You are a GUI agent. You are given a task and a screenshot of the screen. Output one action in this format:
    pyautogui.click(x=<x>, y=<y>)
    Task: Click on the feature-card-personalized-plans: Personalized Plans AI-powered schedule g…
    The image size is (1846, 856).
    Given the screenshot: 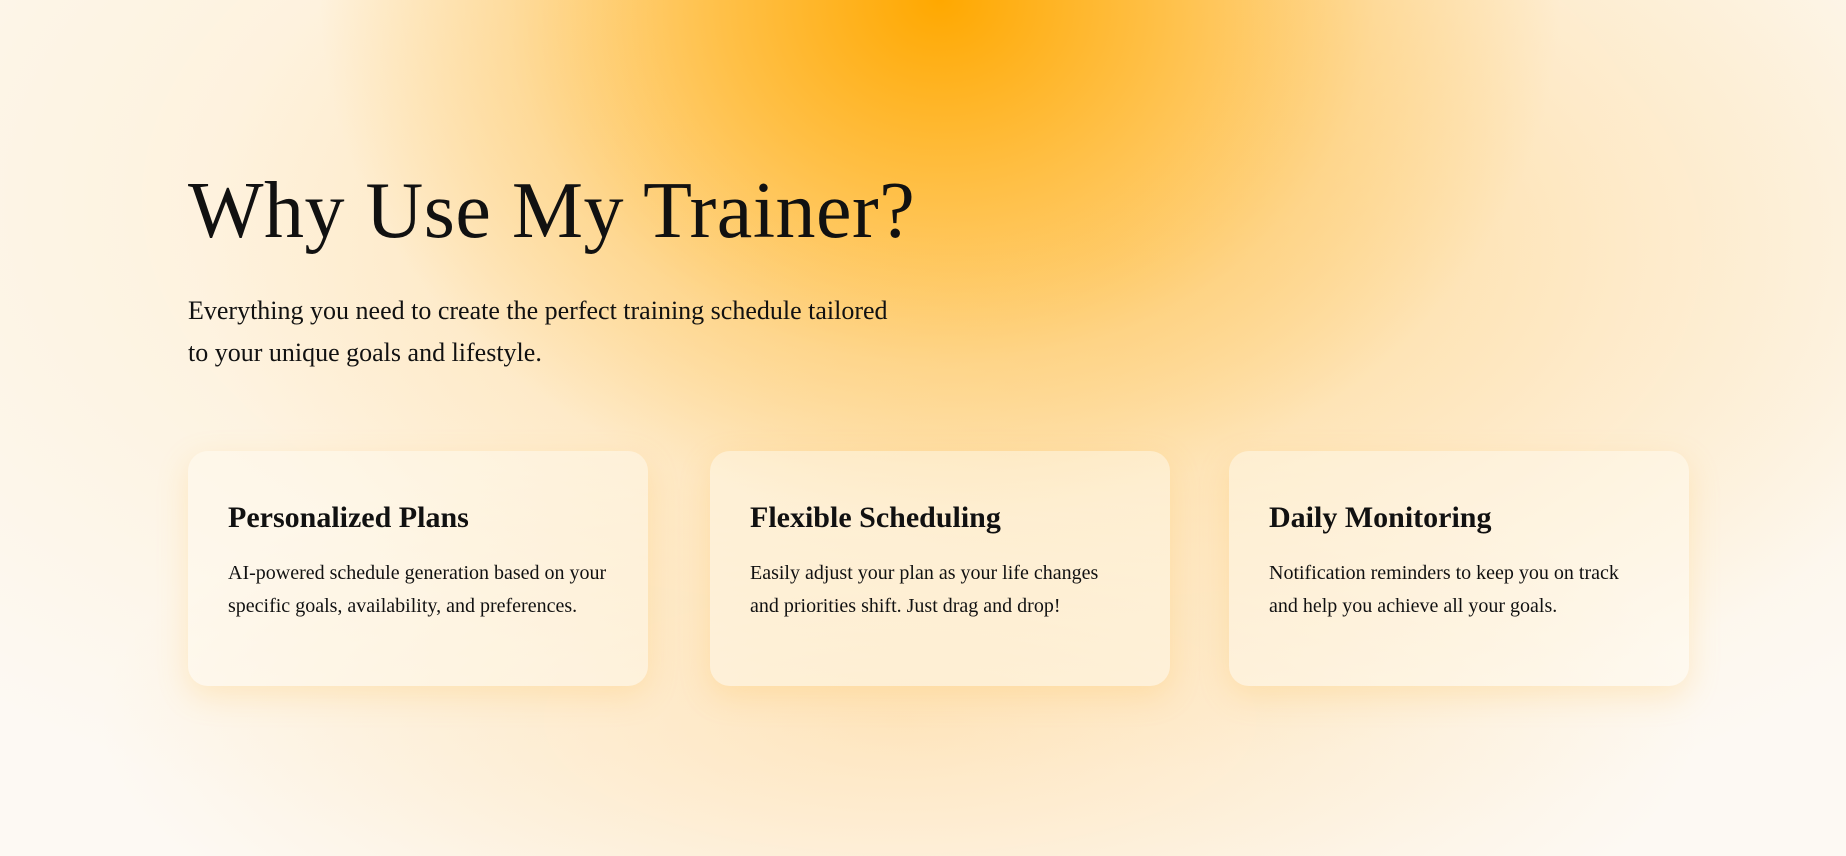 What is the action you would take?
    pyautogui.click(x=418, y=568)
    